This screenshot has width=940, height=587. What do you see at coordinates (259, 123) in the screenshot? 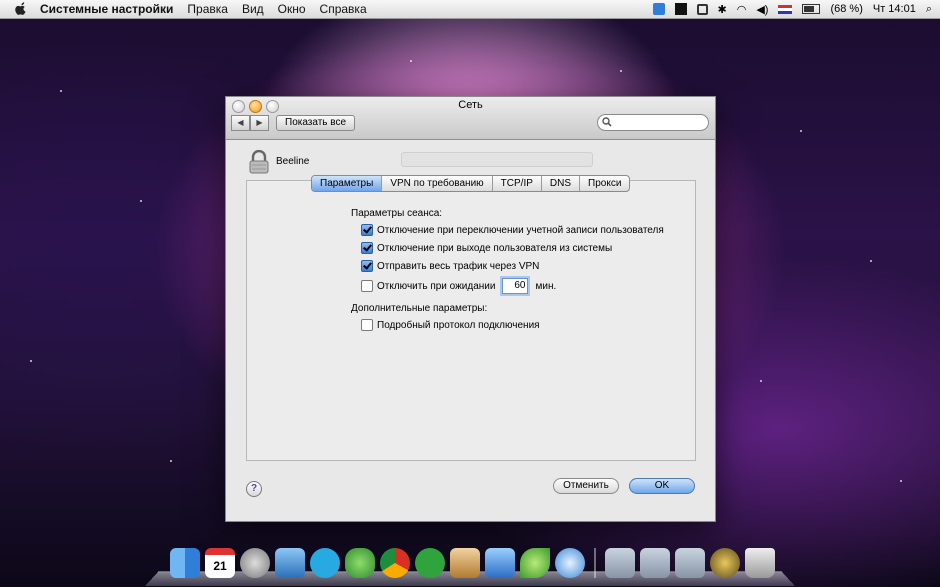
I see `forward-button: ▶` at bounding box center [259, 123].